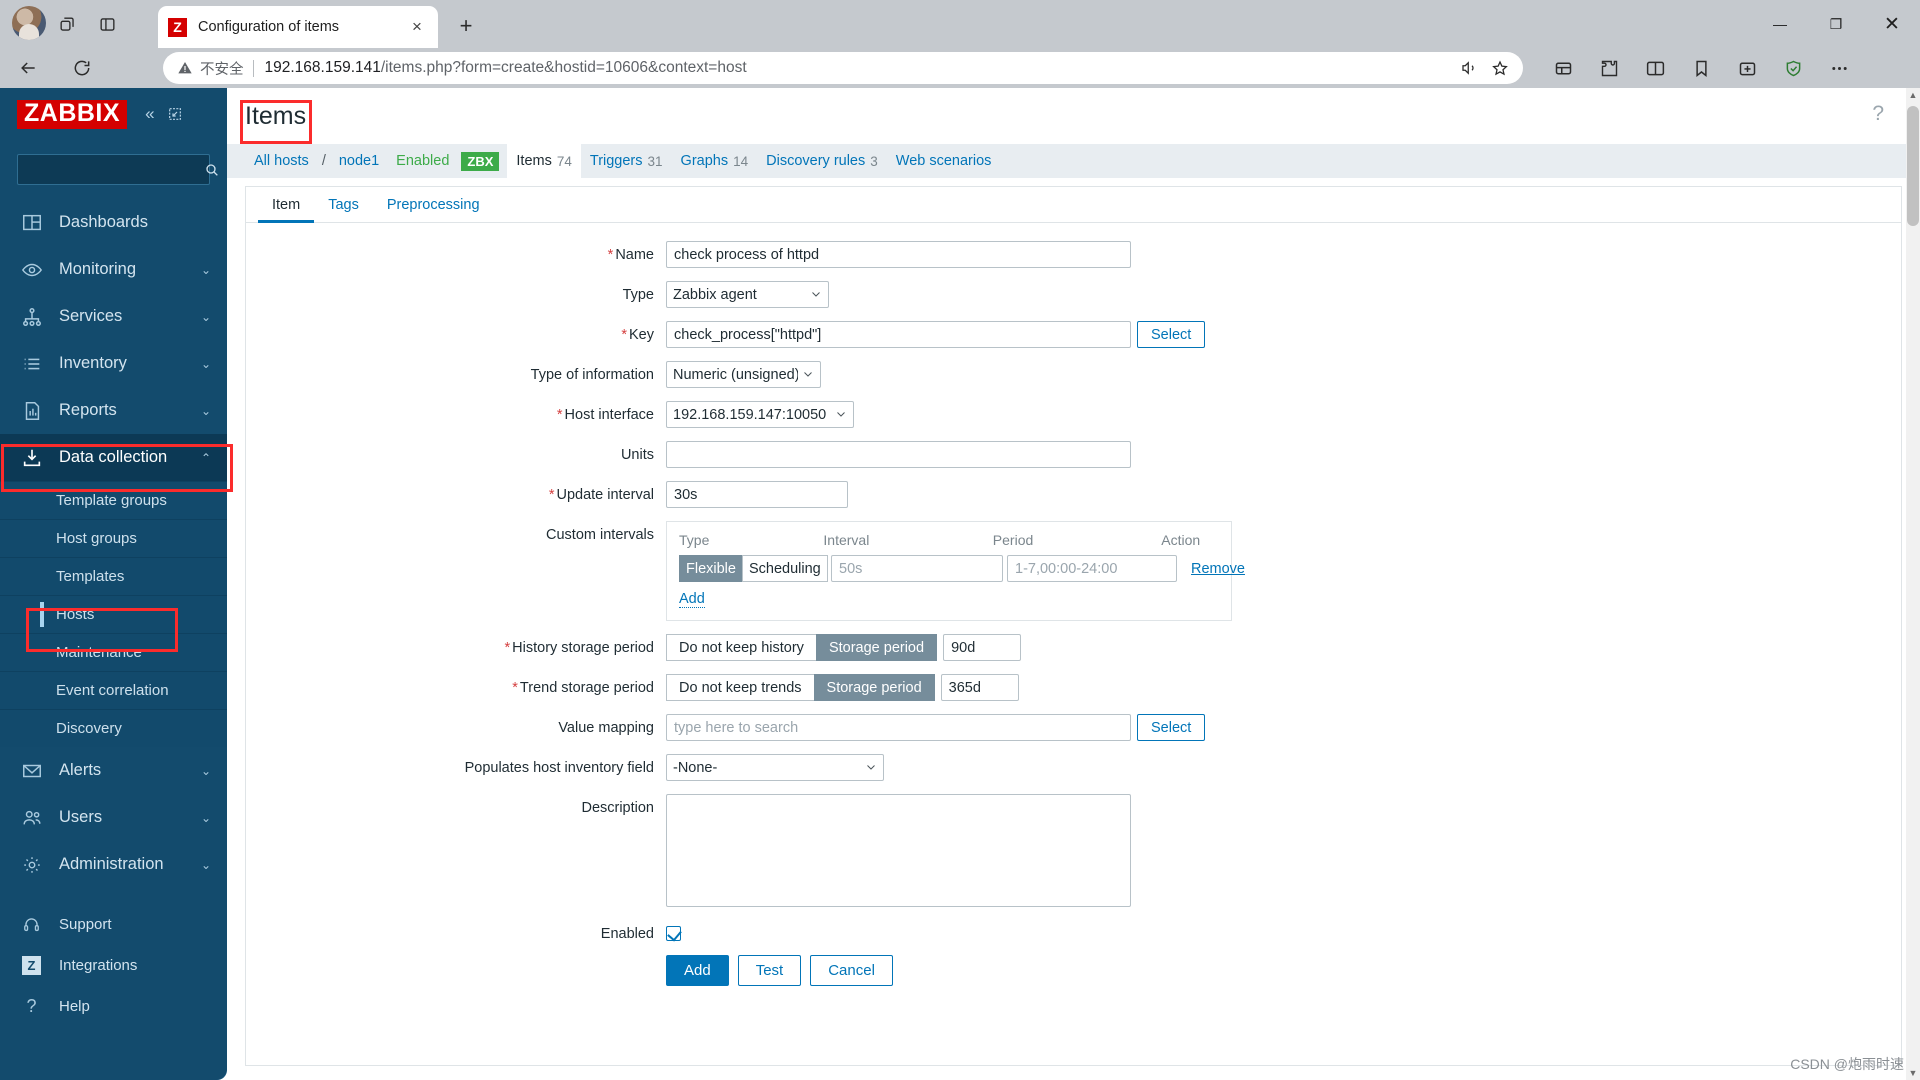 The width and height of the screenshot is (1920, 1080). What do you see at coordinates (775, 767) in the screenshot?
I see `populates-host-inventory-field-select: -None-` at bounding box center [775, 767].